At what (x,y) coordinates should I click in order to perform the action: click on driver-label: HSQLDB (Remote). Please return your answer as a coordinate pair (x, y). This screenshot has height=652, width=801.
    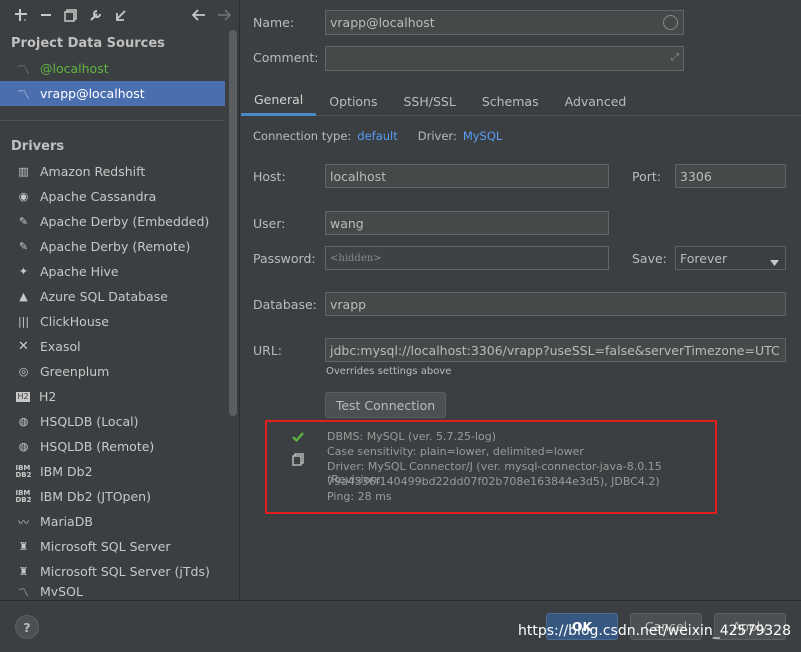
    Looking at the image, I should click on (97, 446).